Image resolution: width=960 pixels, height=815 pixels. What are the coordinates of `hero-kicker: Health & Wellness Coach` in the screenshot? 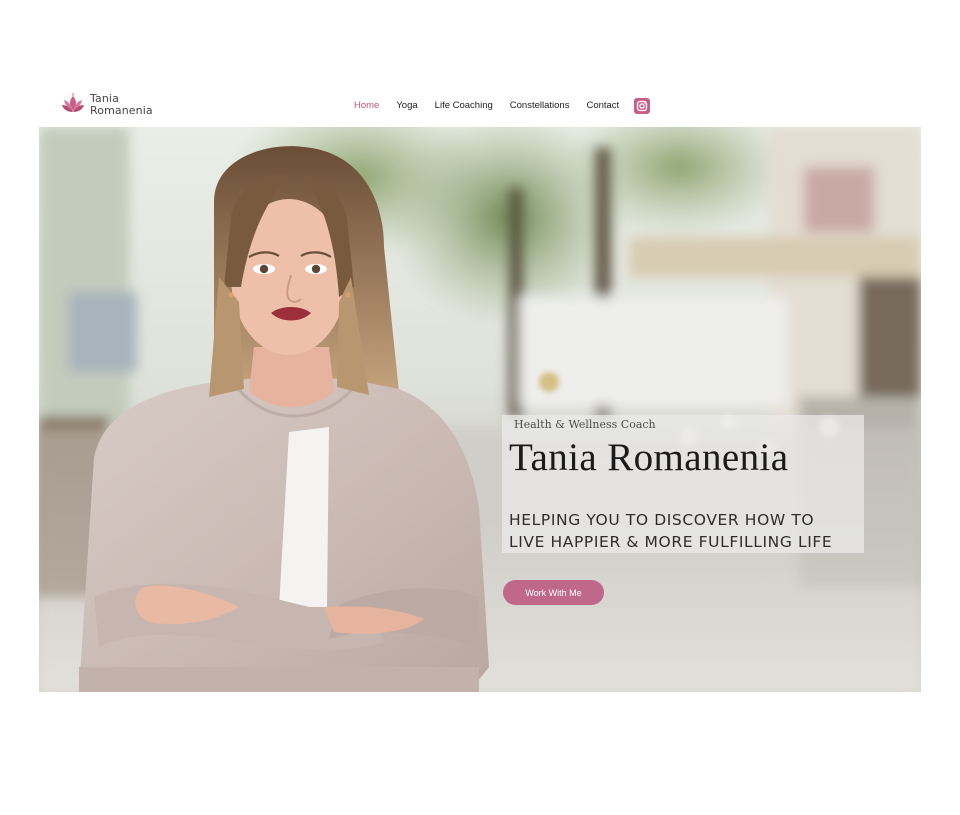 It's located at (585, 424).